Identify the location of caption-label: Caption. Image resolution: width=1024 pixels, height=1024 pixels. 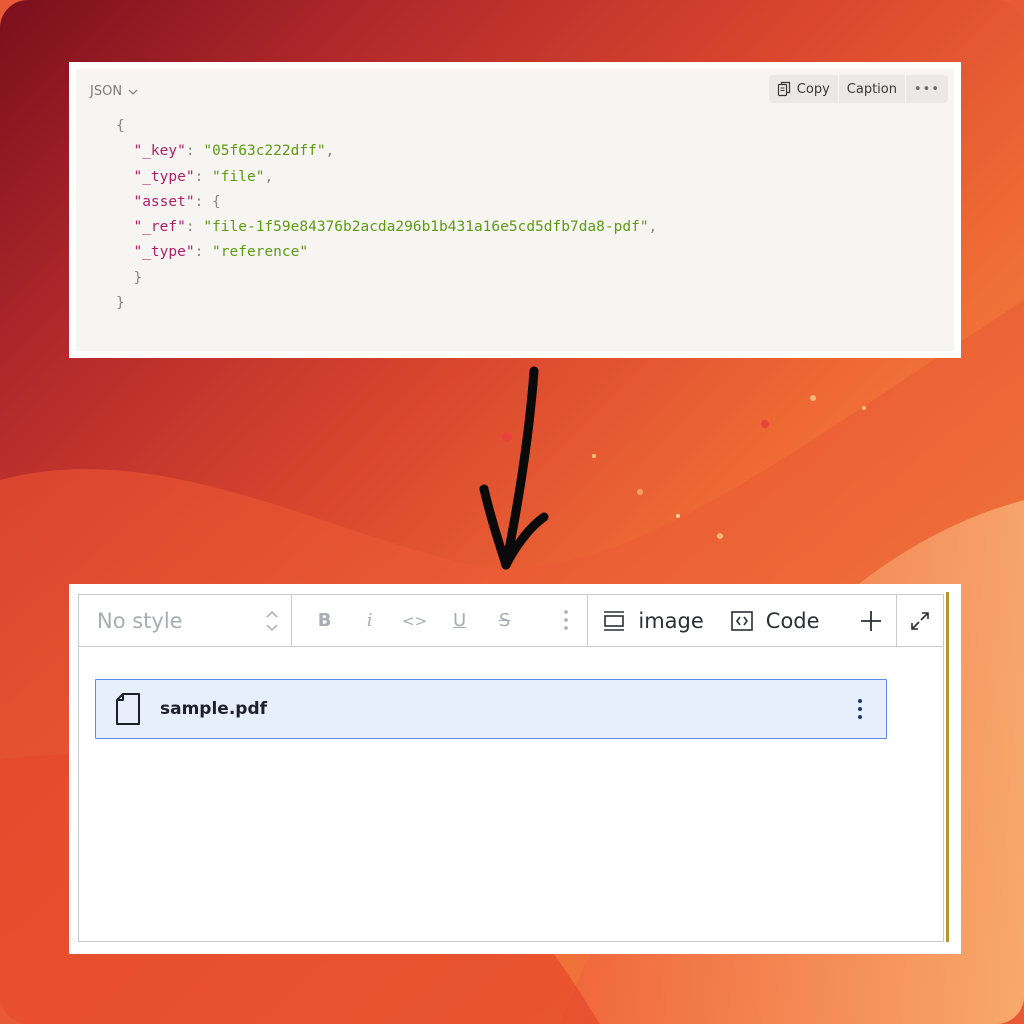
(871, 89).